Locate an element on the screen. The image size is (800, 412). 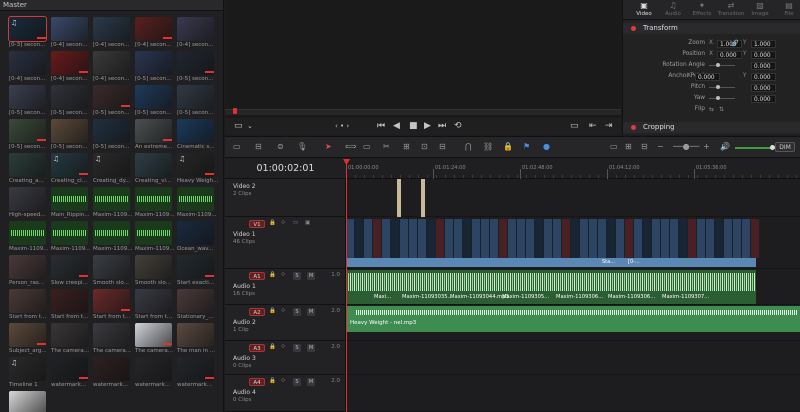
track-badge-audio1: A1 is located at coordinates (257, 276).